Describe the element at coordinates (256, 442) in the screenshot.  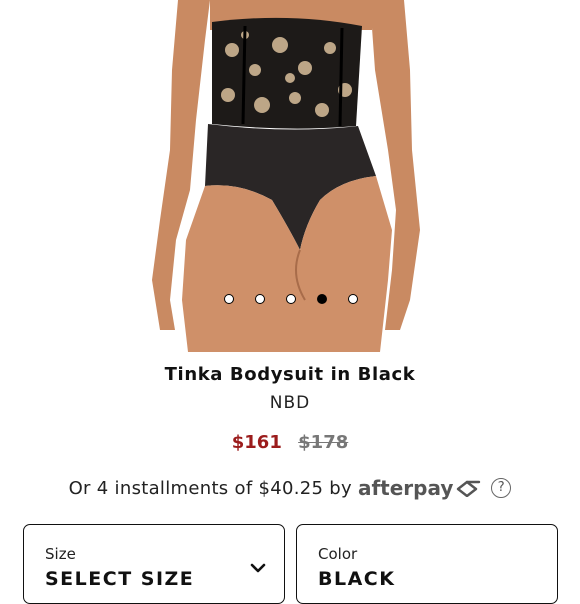
I see `sale-price: $161` at that location.